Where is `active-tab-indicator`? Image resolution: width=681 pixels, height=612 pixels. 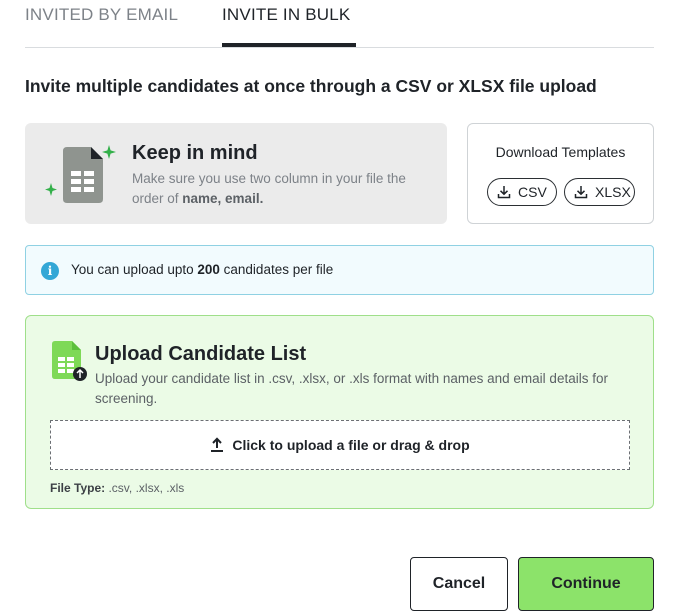
active-tab-indicator is located at coordinates (289, 45).